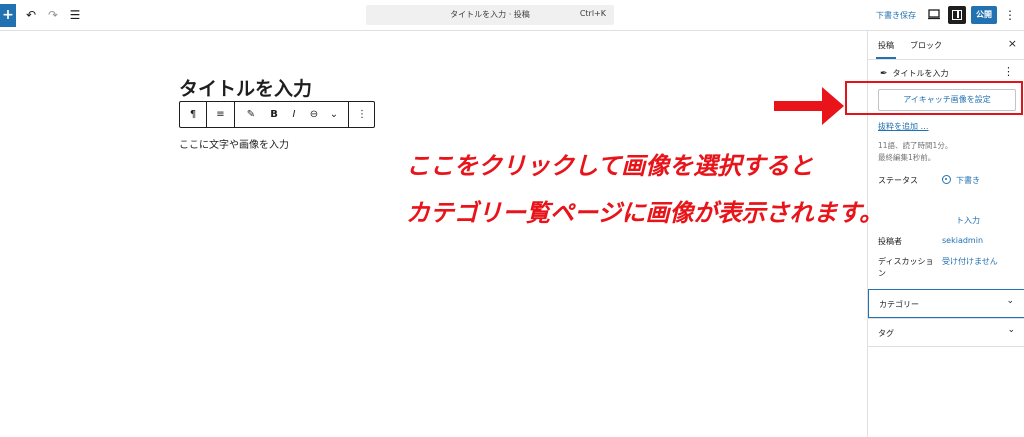 This screenshot has width=1024, height=437. What do you see at coordinates (962, 240) in the screenshot?
I see `author-value: sekiadmin` at bounding box center [962, 240].